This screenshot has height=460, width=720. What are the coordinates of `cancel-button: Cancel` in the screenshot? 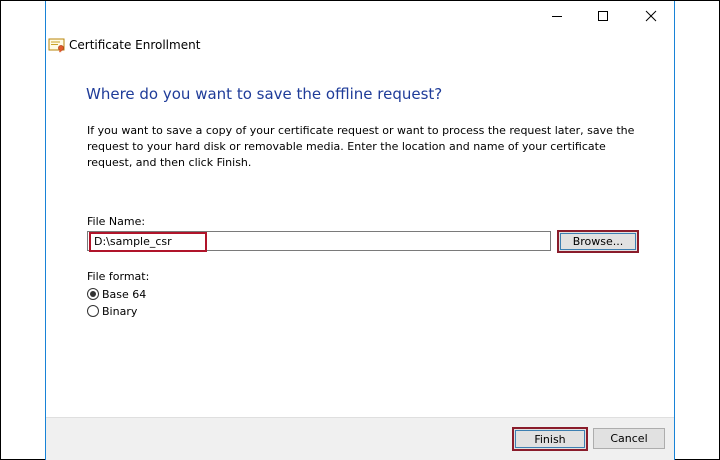 It's located at (629, 438).